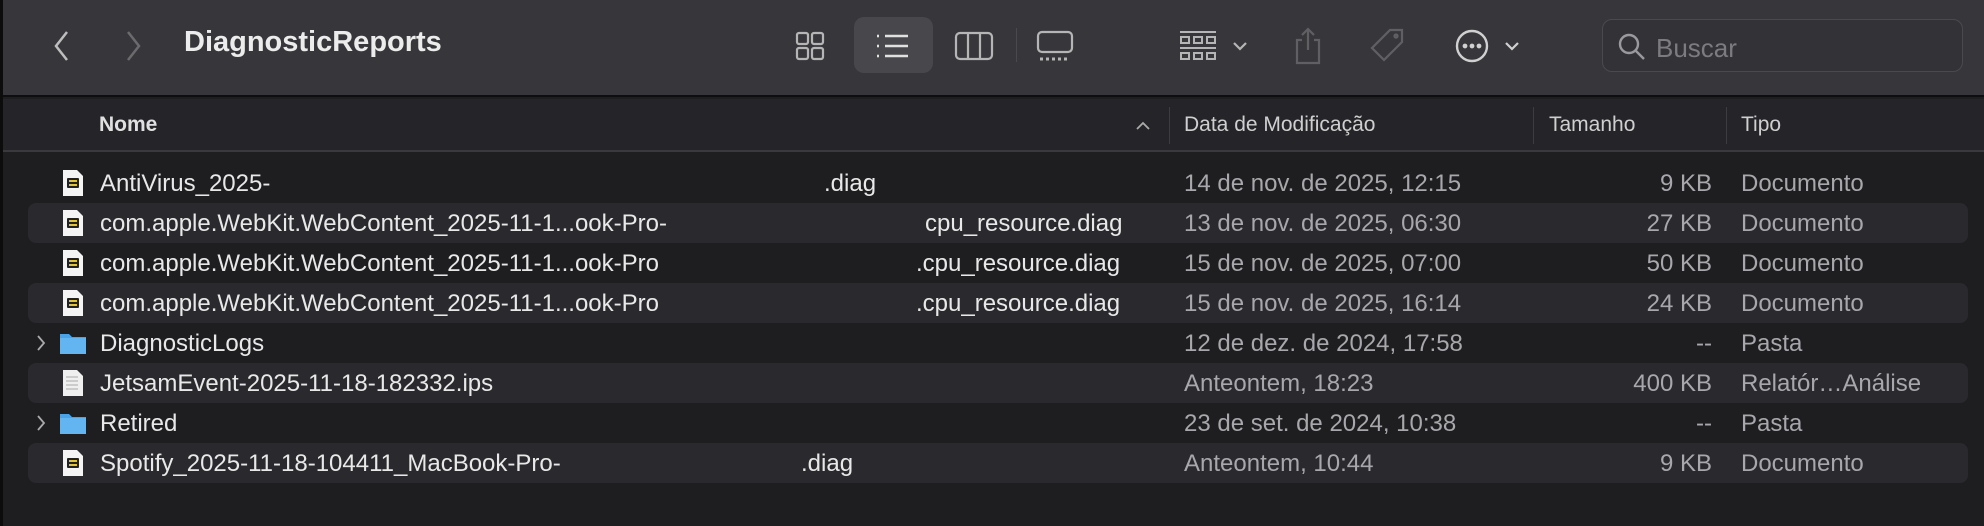 This screenshot has width=1984, height=526. I want to click on file-row: Retired 23 de set. de 2024, 10:38 -- Pasta, so click(998, 423).